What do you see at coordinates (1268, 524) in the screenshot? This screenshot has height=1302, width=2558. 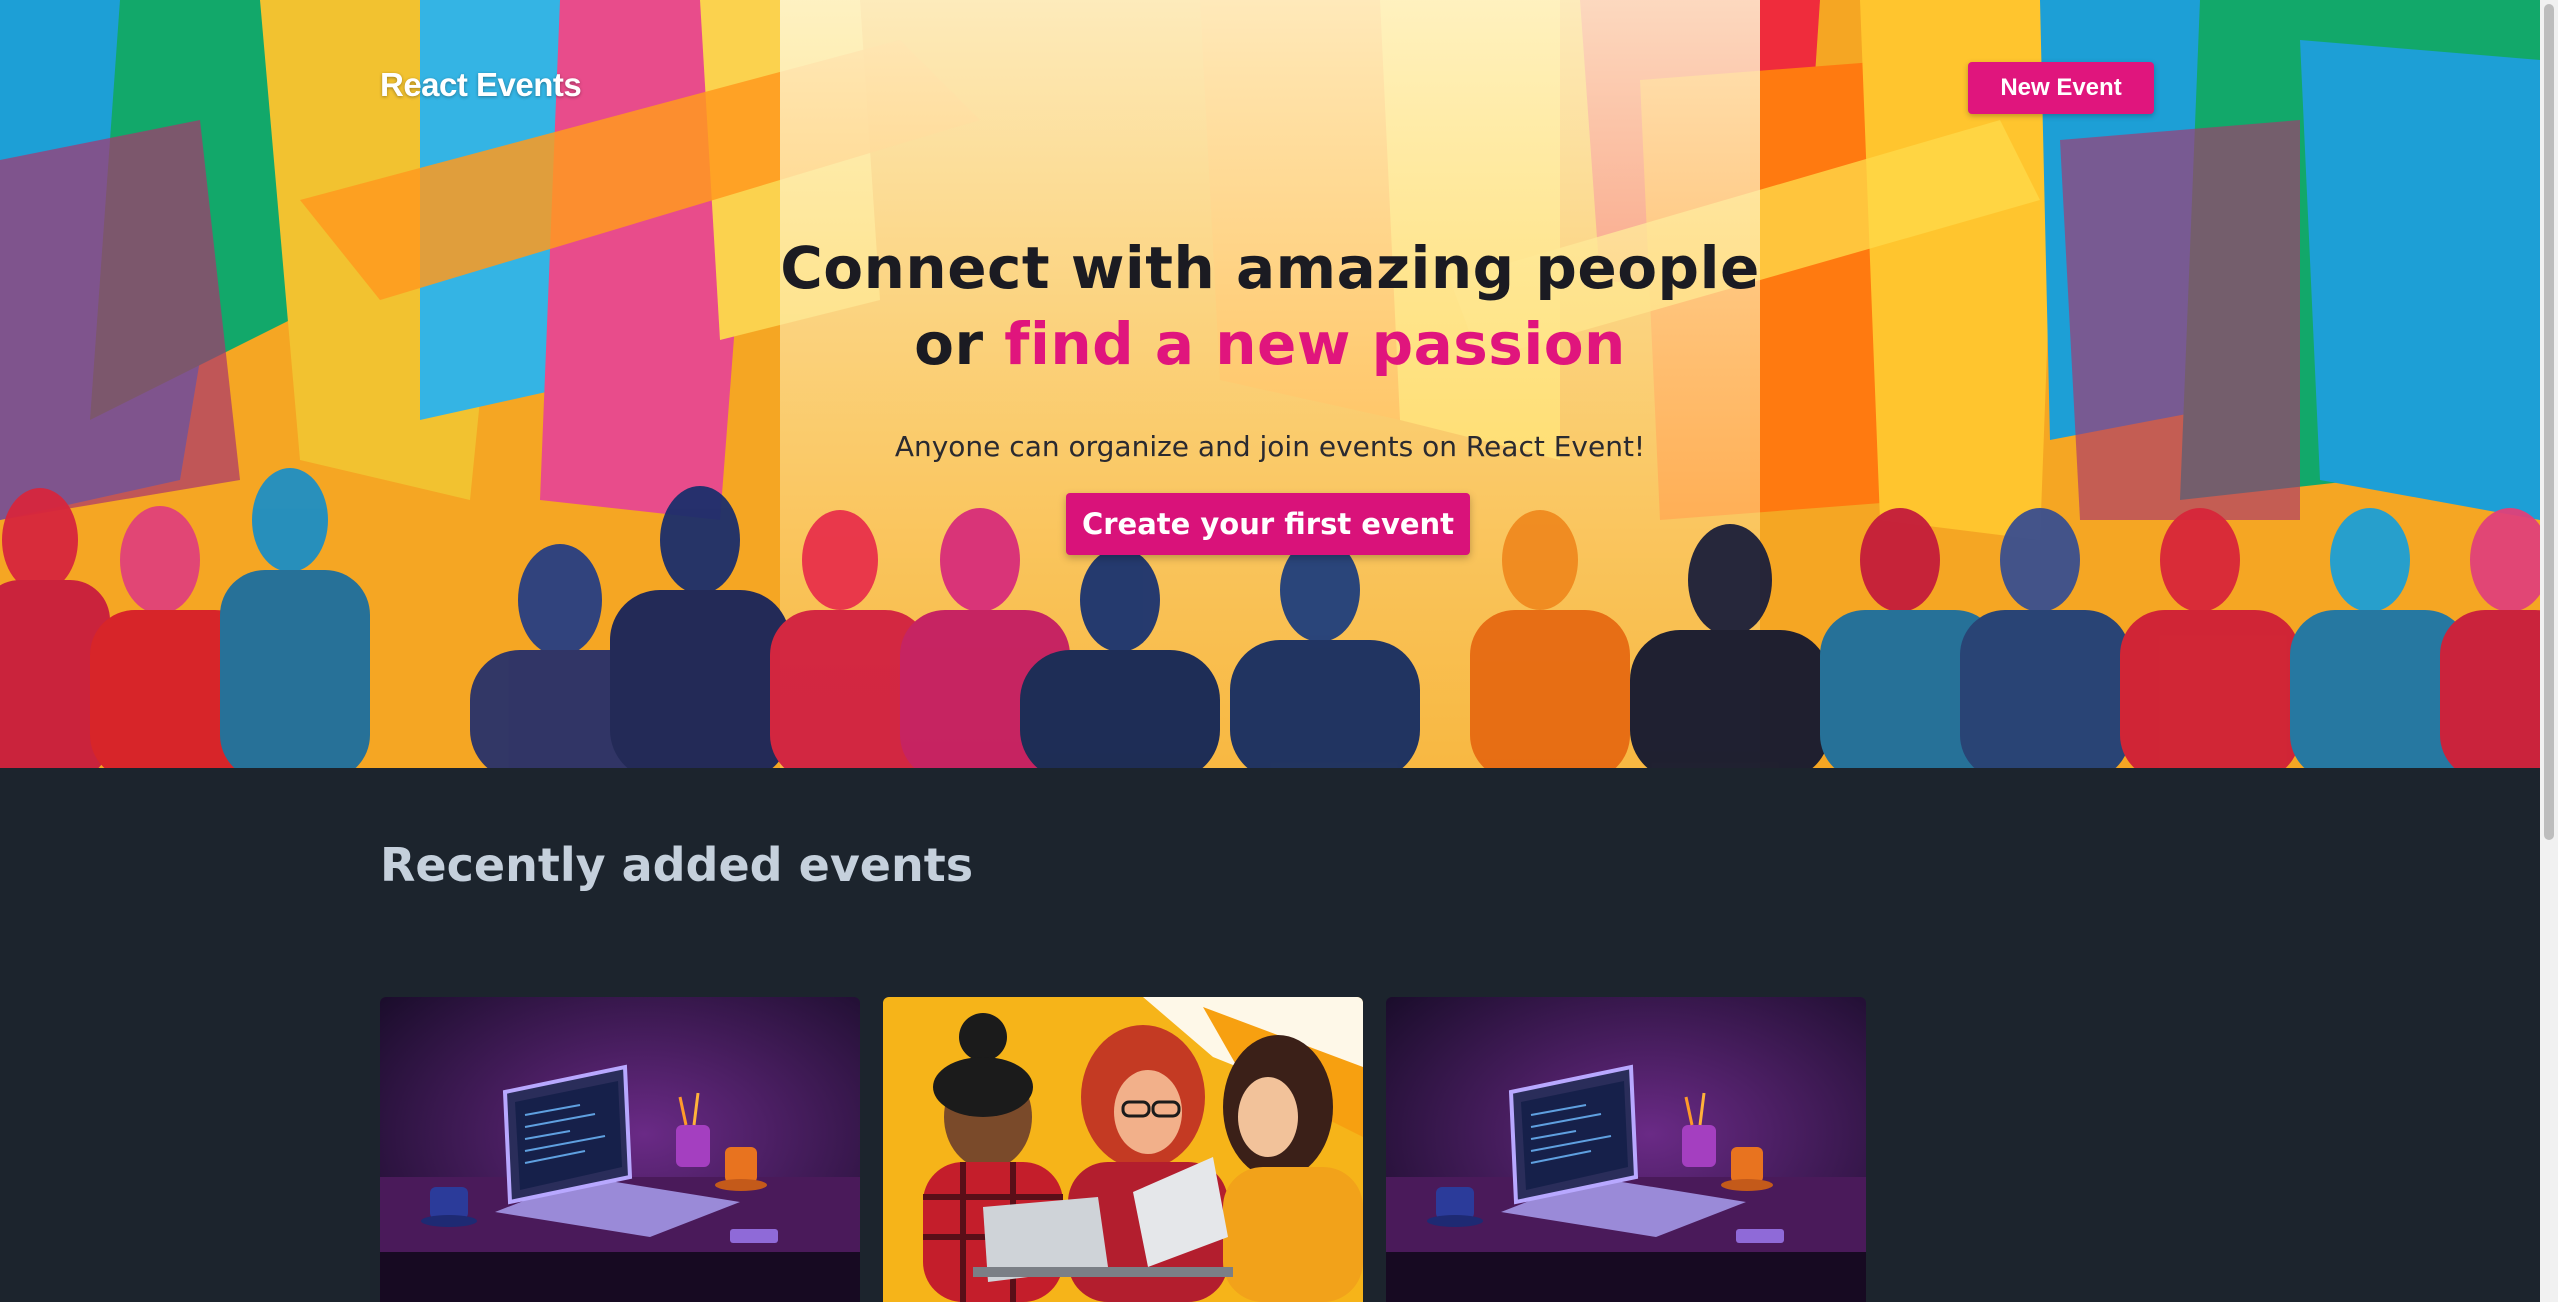 I see `create-first-event-button: Create your first event` at bounding box center [1268, 524].